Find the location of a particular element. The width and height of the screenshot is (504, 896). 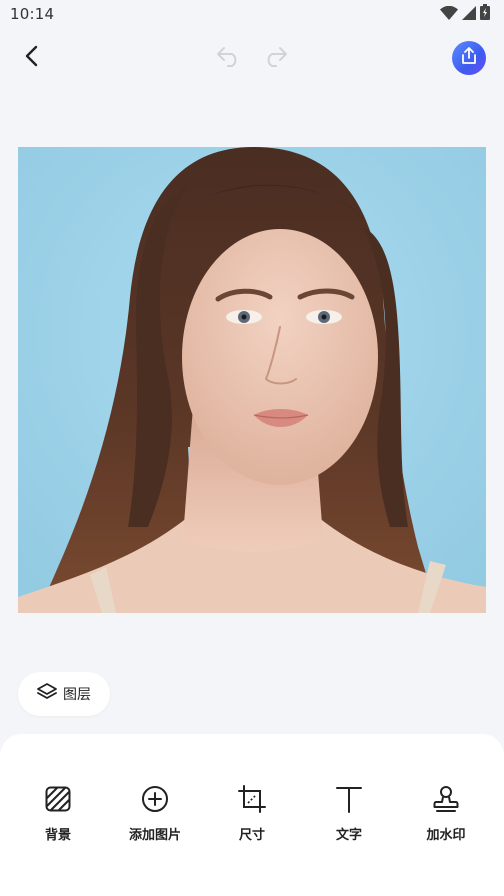

redo-icon is located at coordinates (275, 59).